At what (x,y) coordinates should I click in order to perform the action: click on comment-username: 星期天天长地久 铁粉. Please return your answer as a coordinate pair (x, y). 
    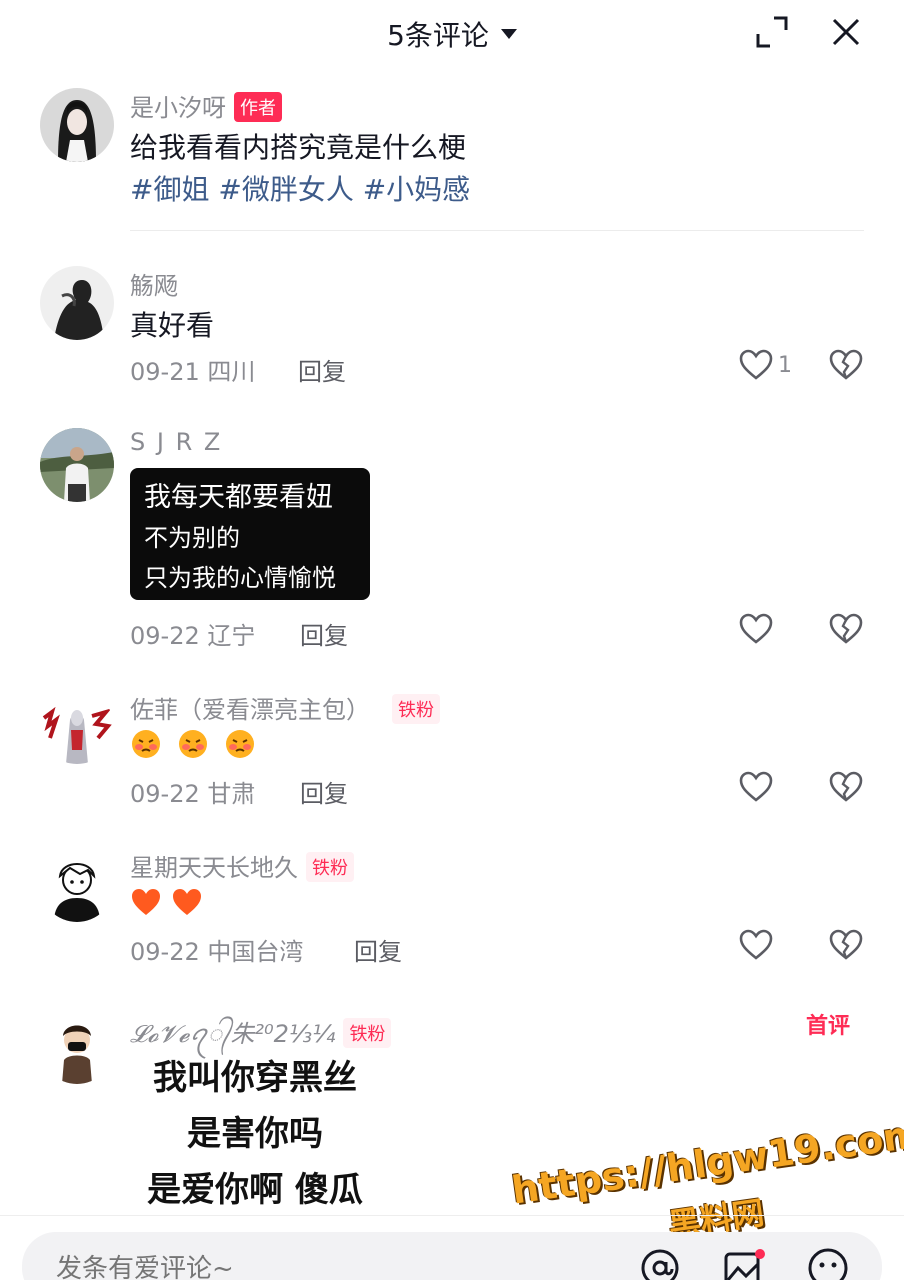
    Looking at the image, I should click on (242, 866).